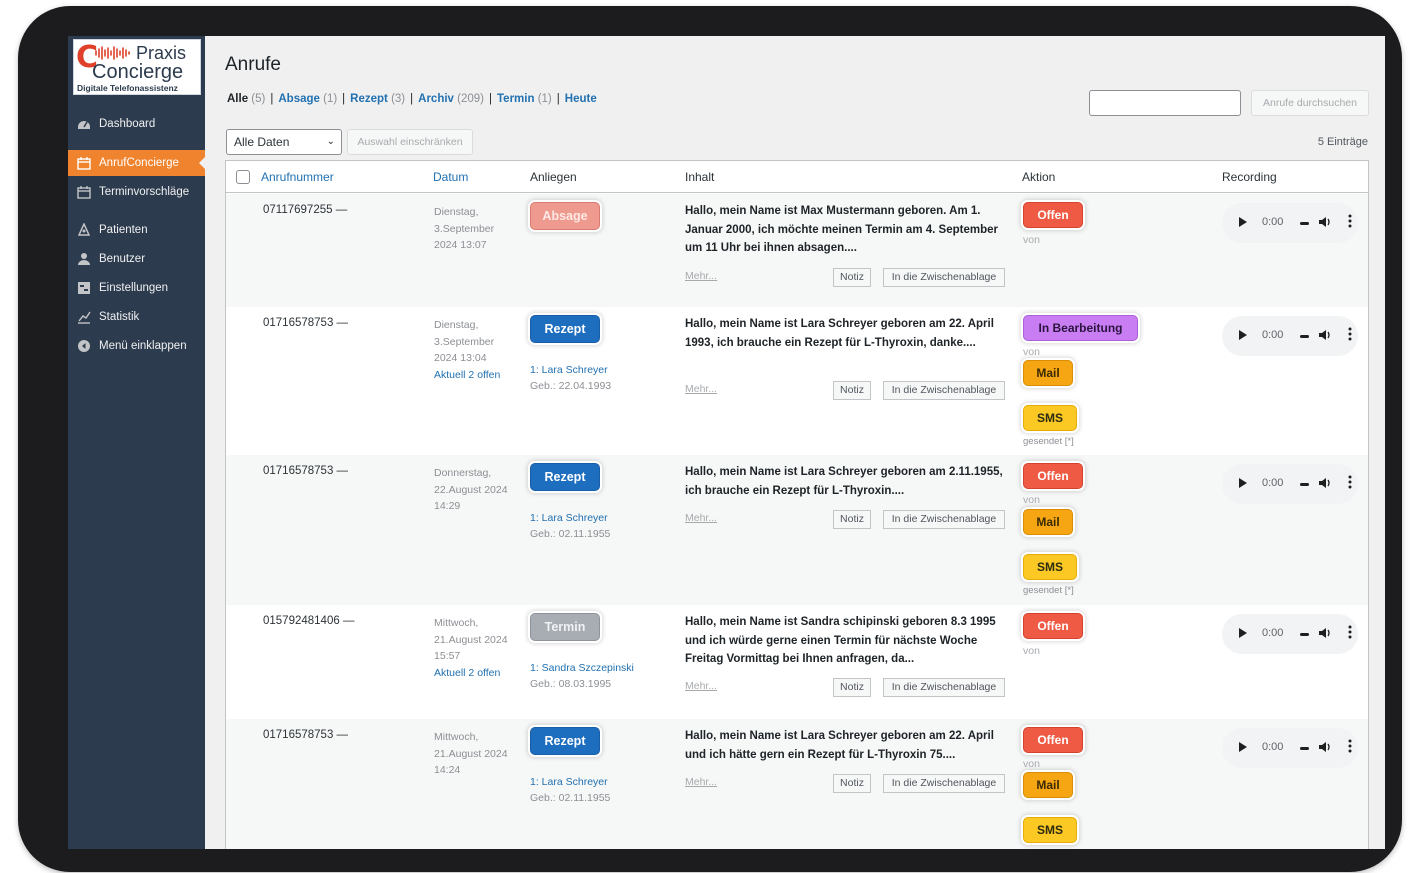 This screenshot has height=873, width=1410. I want to click on sidebar-collapse-menu: Menü einklappen, so click(136, 346).